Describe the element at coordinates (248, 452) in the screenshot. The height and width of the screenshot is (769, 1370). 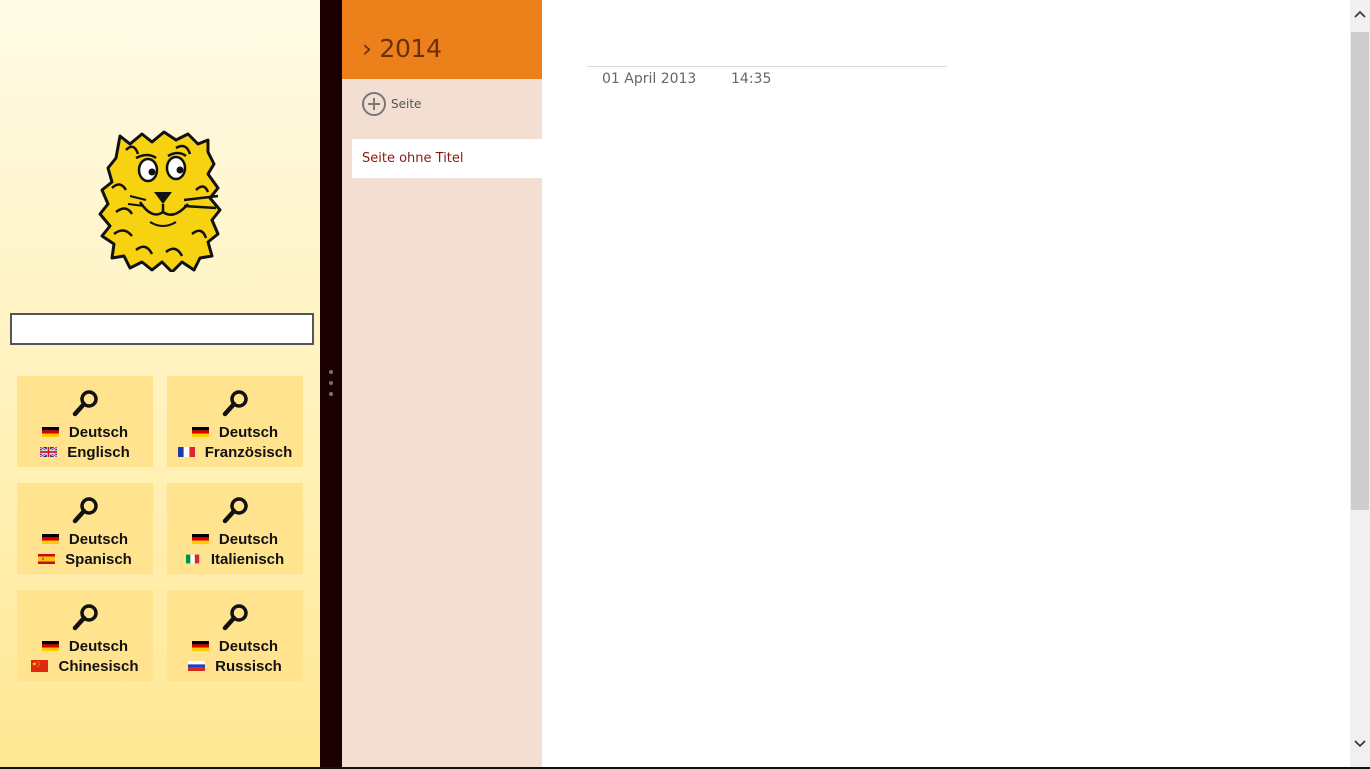
I see `target-language-label: Französisch` at that location.